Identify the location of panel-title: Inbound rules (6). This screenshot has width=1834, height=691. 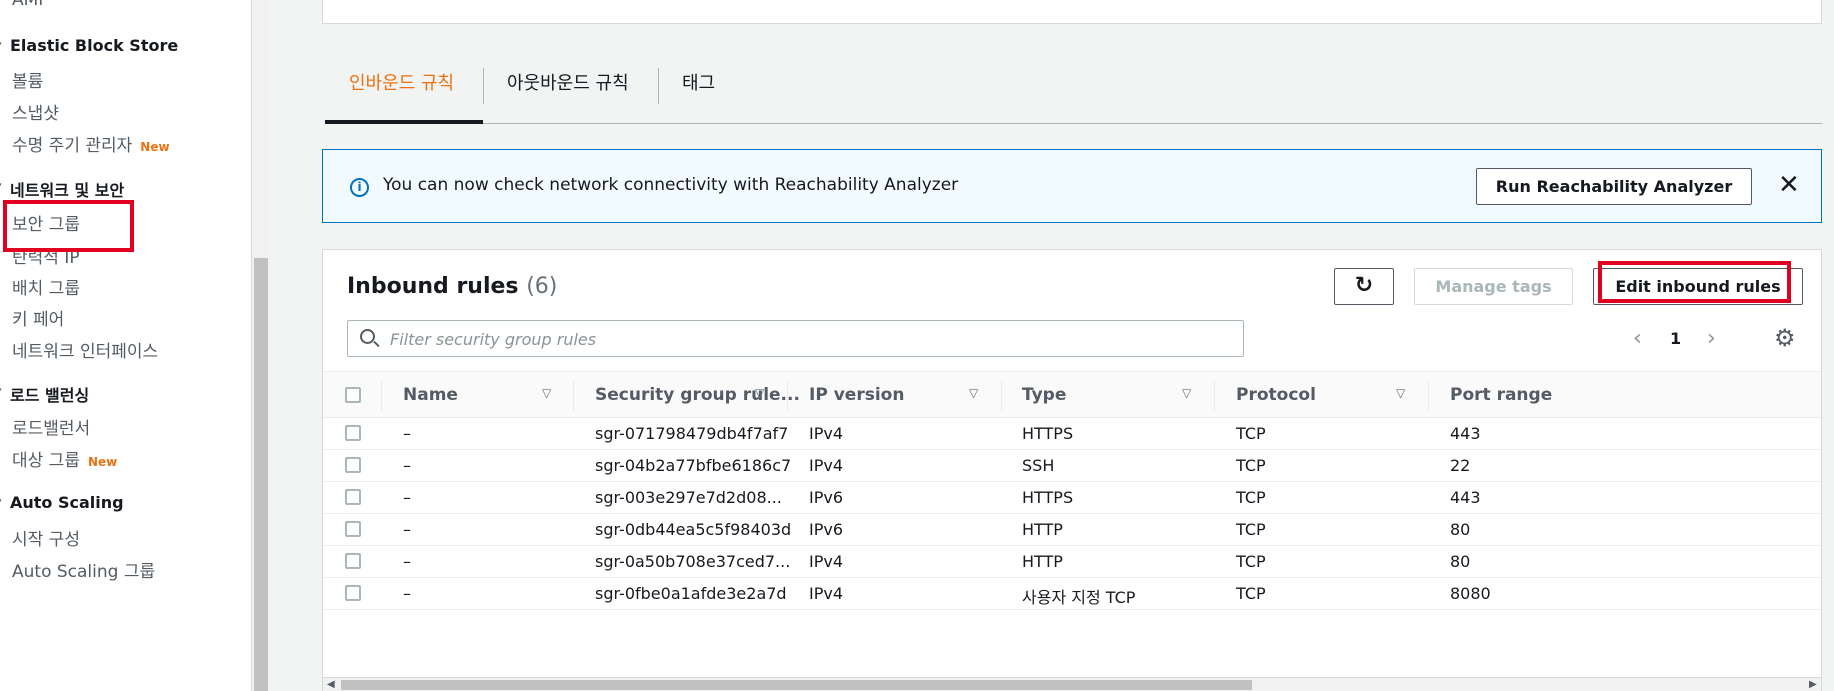
(452, 286).